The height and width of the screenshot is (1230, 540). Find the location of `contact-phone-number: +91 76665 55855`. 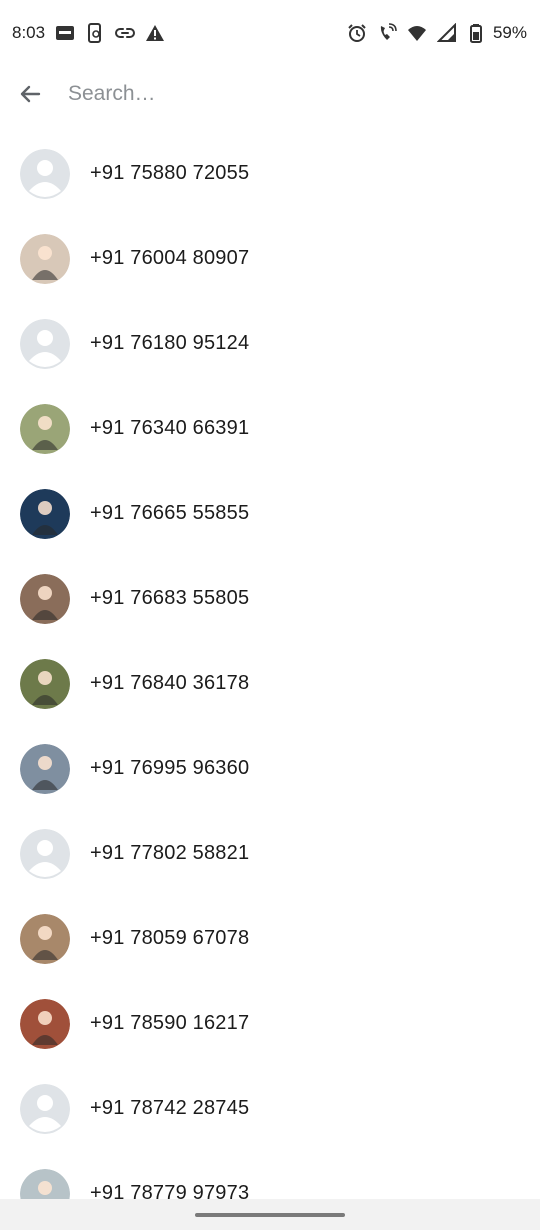

contact-phone-number: +91 76665 55855 is located at coordinates (170, 513).